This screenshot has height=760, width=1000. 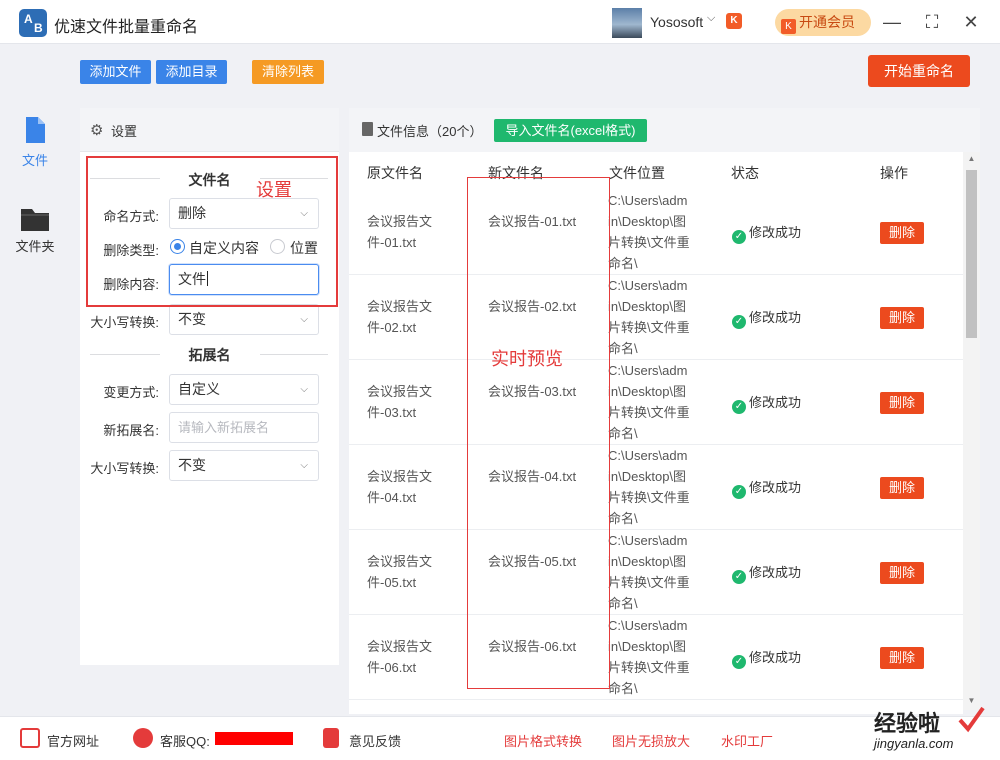 I want to click on ext-mode-label: 变更方式:, so click(x=131, y=392).